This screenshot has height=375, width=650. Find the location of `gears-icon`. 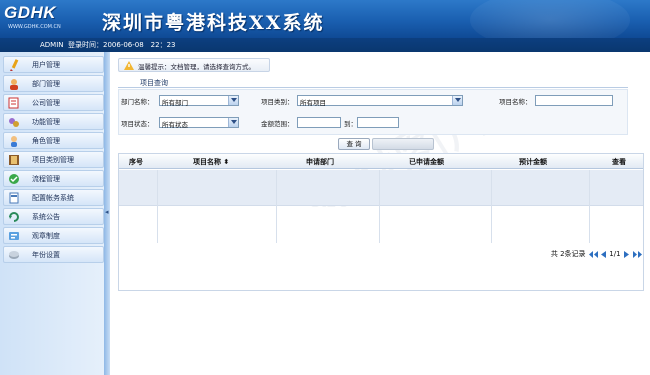

gears-icon is located at coordinates (14, 122).